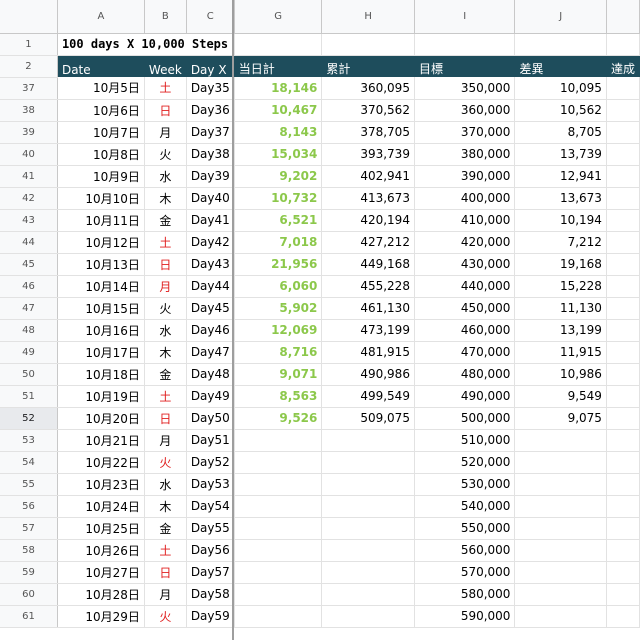 The height and width of the screenshot is (640, 640). What do you see at coordinates (560, 66) in the screenshot?
I see `header-difference: 差異` at bounding box center [560, 66].